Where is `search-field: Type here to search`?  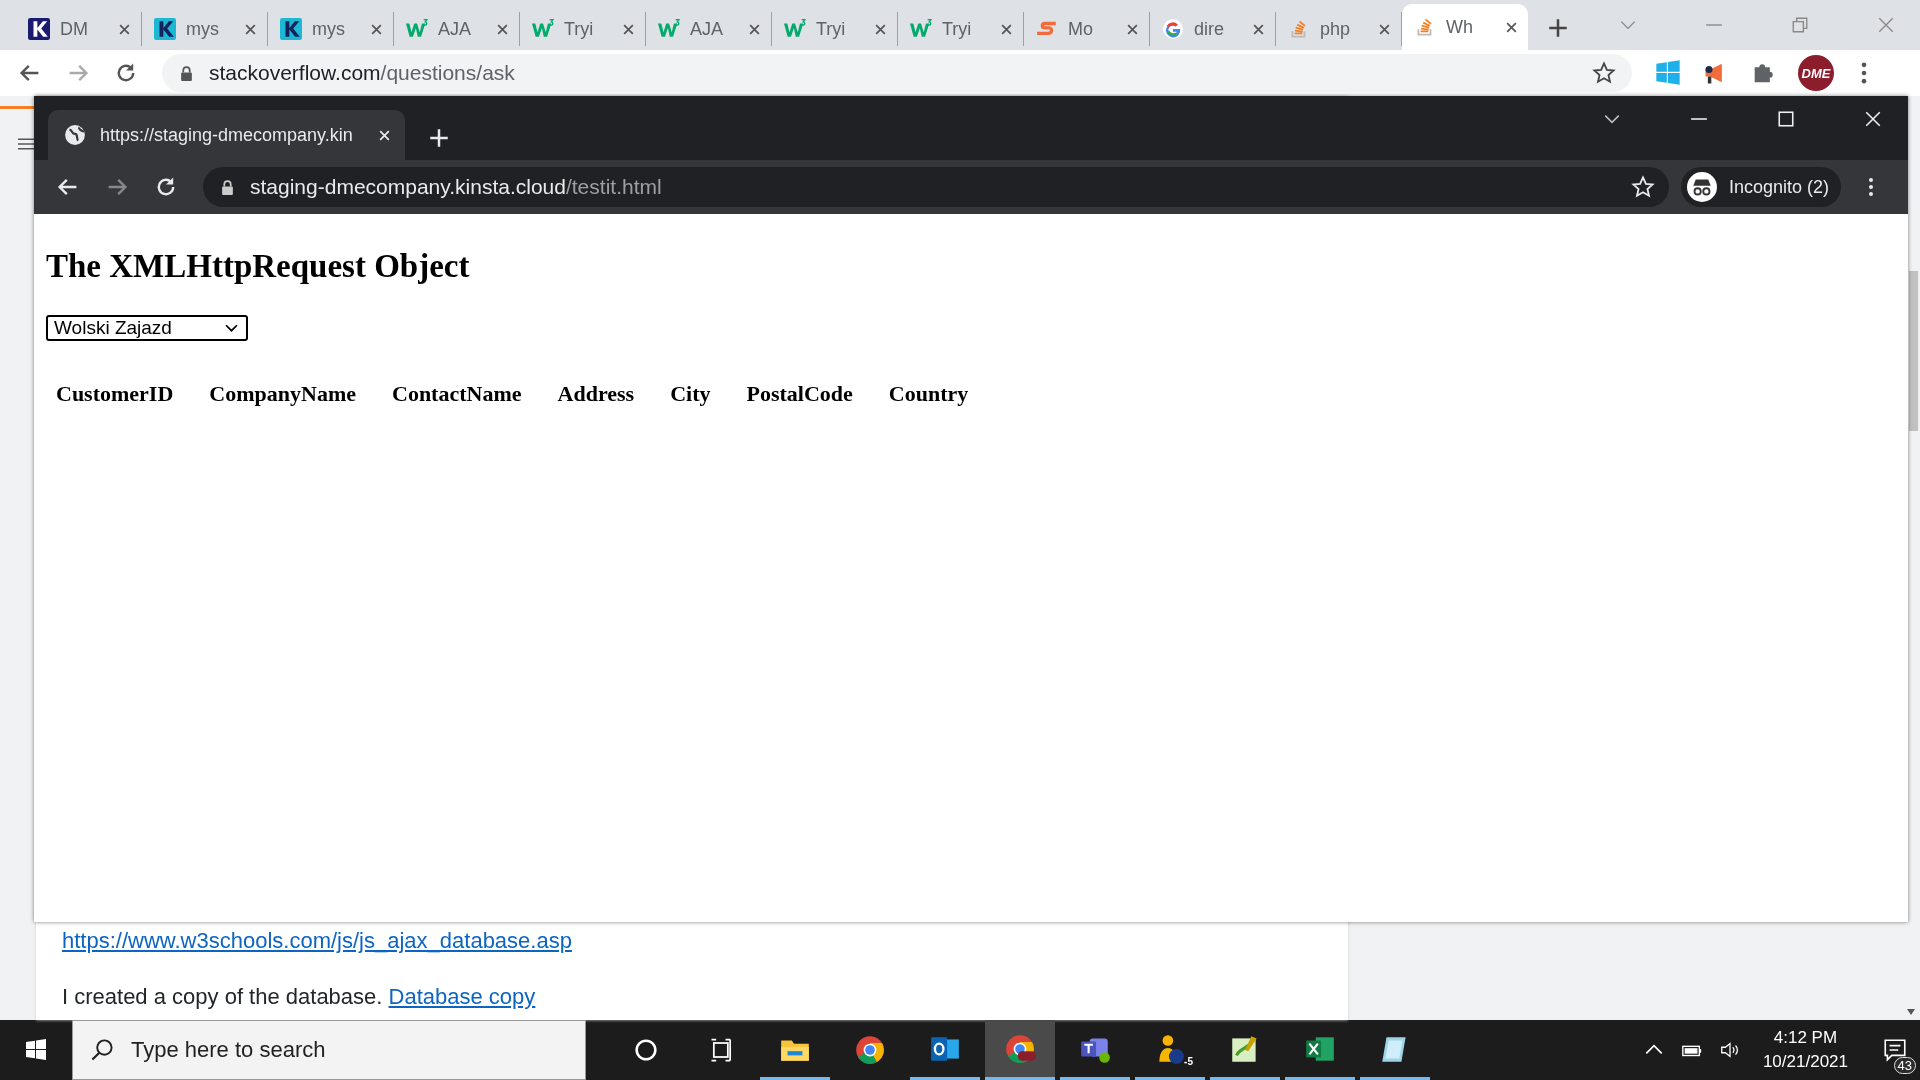
search-field: Type here to search is located at coordinates (329, 1050).